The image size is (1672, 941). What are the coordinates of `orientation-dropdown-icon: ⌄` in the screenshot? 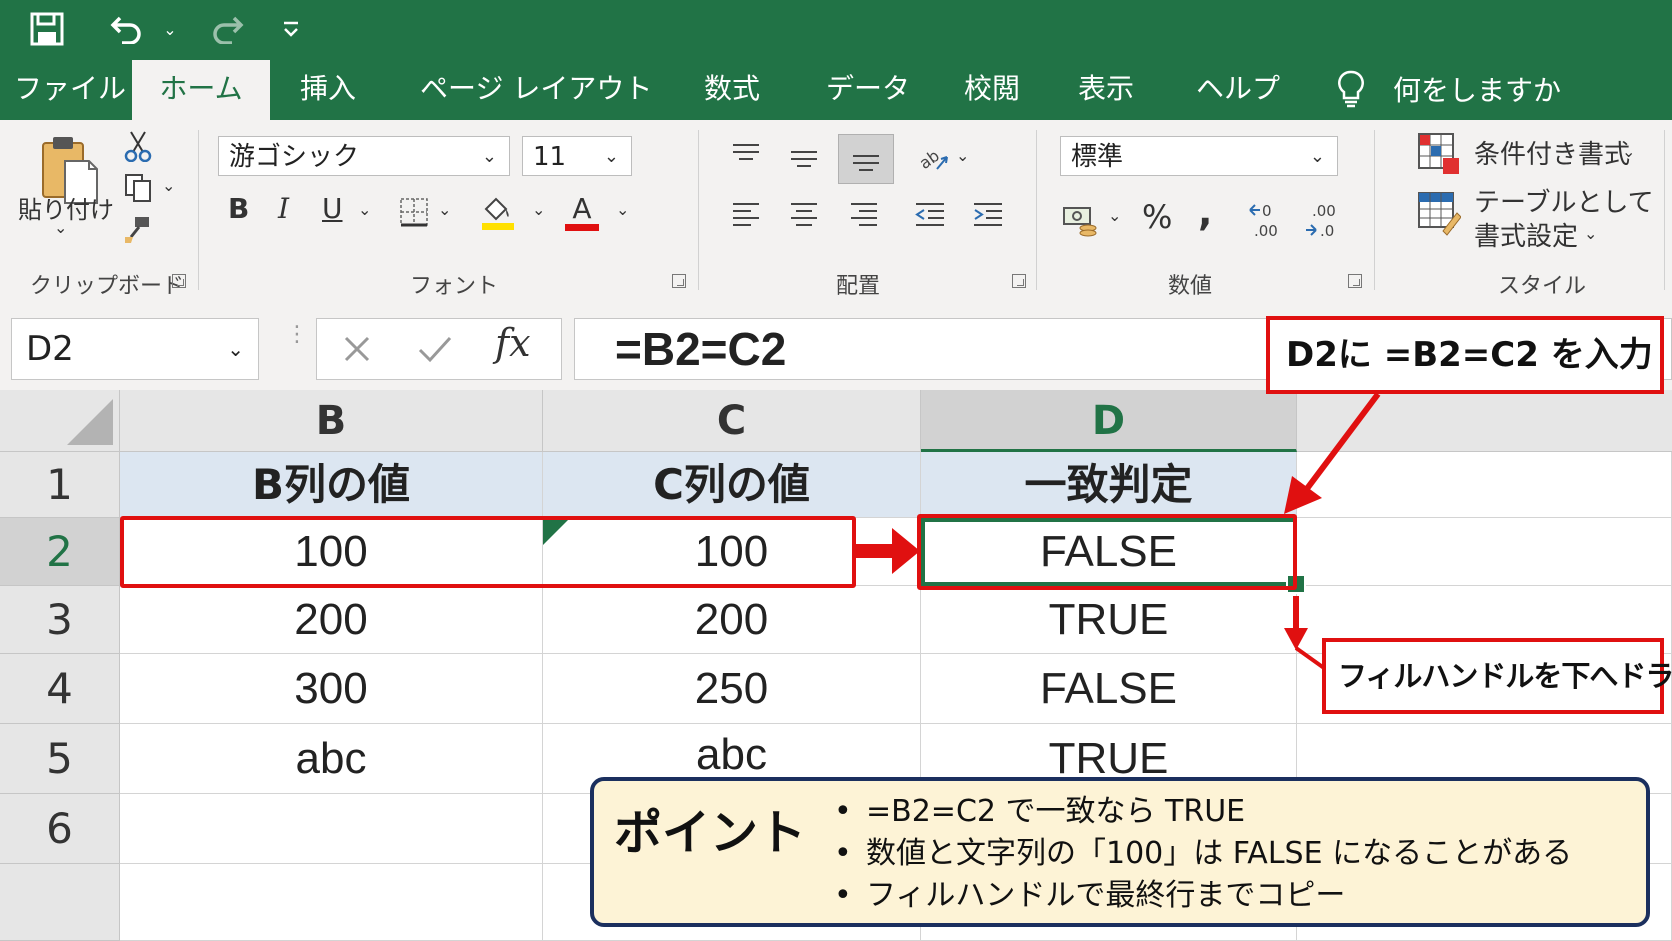 It's located at (962, 155).